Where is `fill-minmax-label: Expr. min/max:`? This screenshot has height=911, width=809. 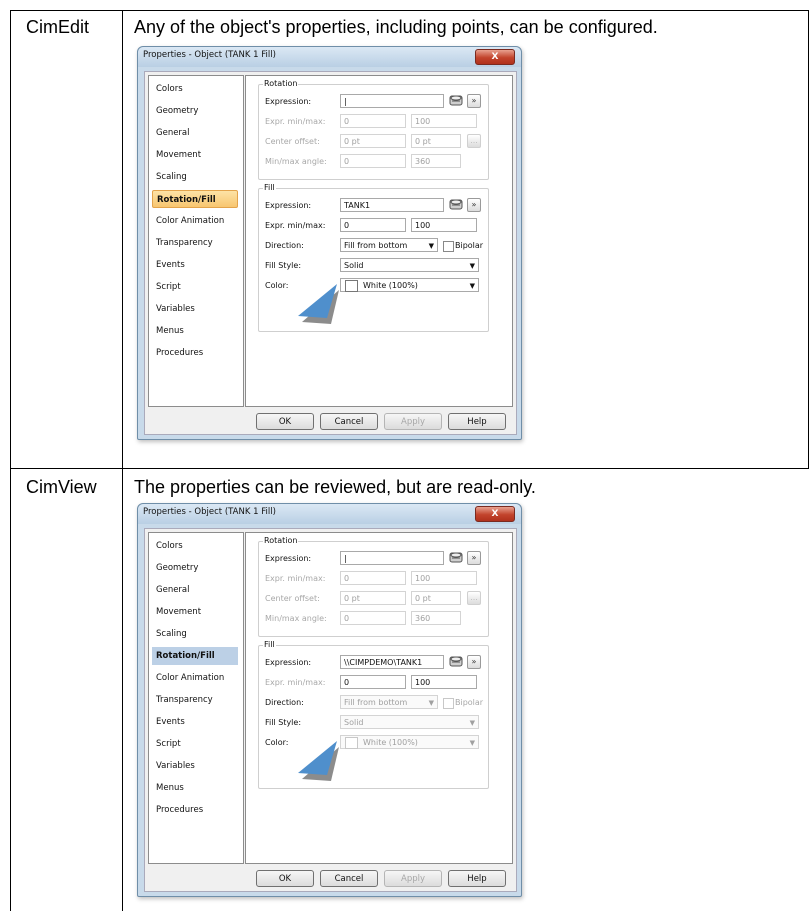 fill-minmax-label: Expr. min/max: is located at coordinates (295, 682).